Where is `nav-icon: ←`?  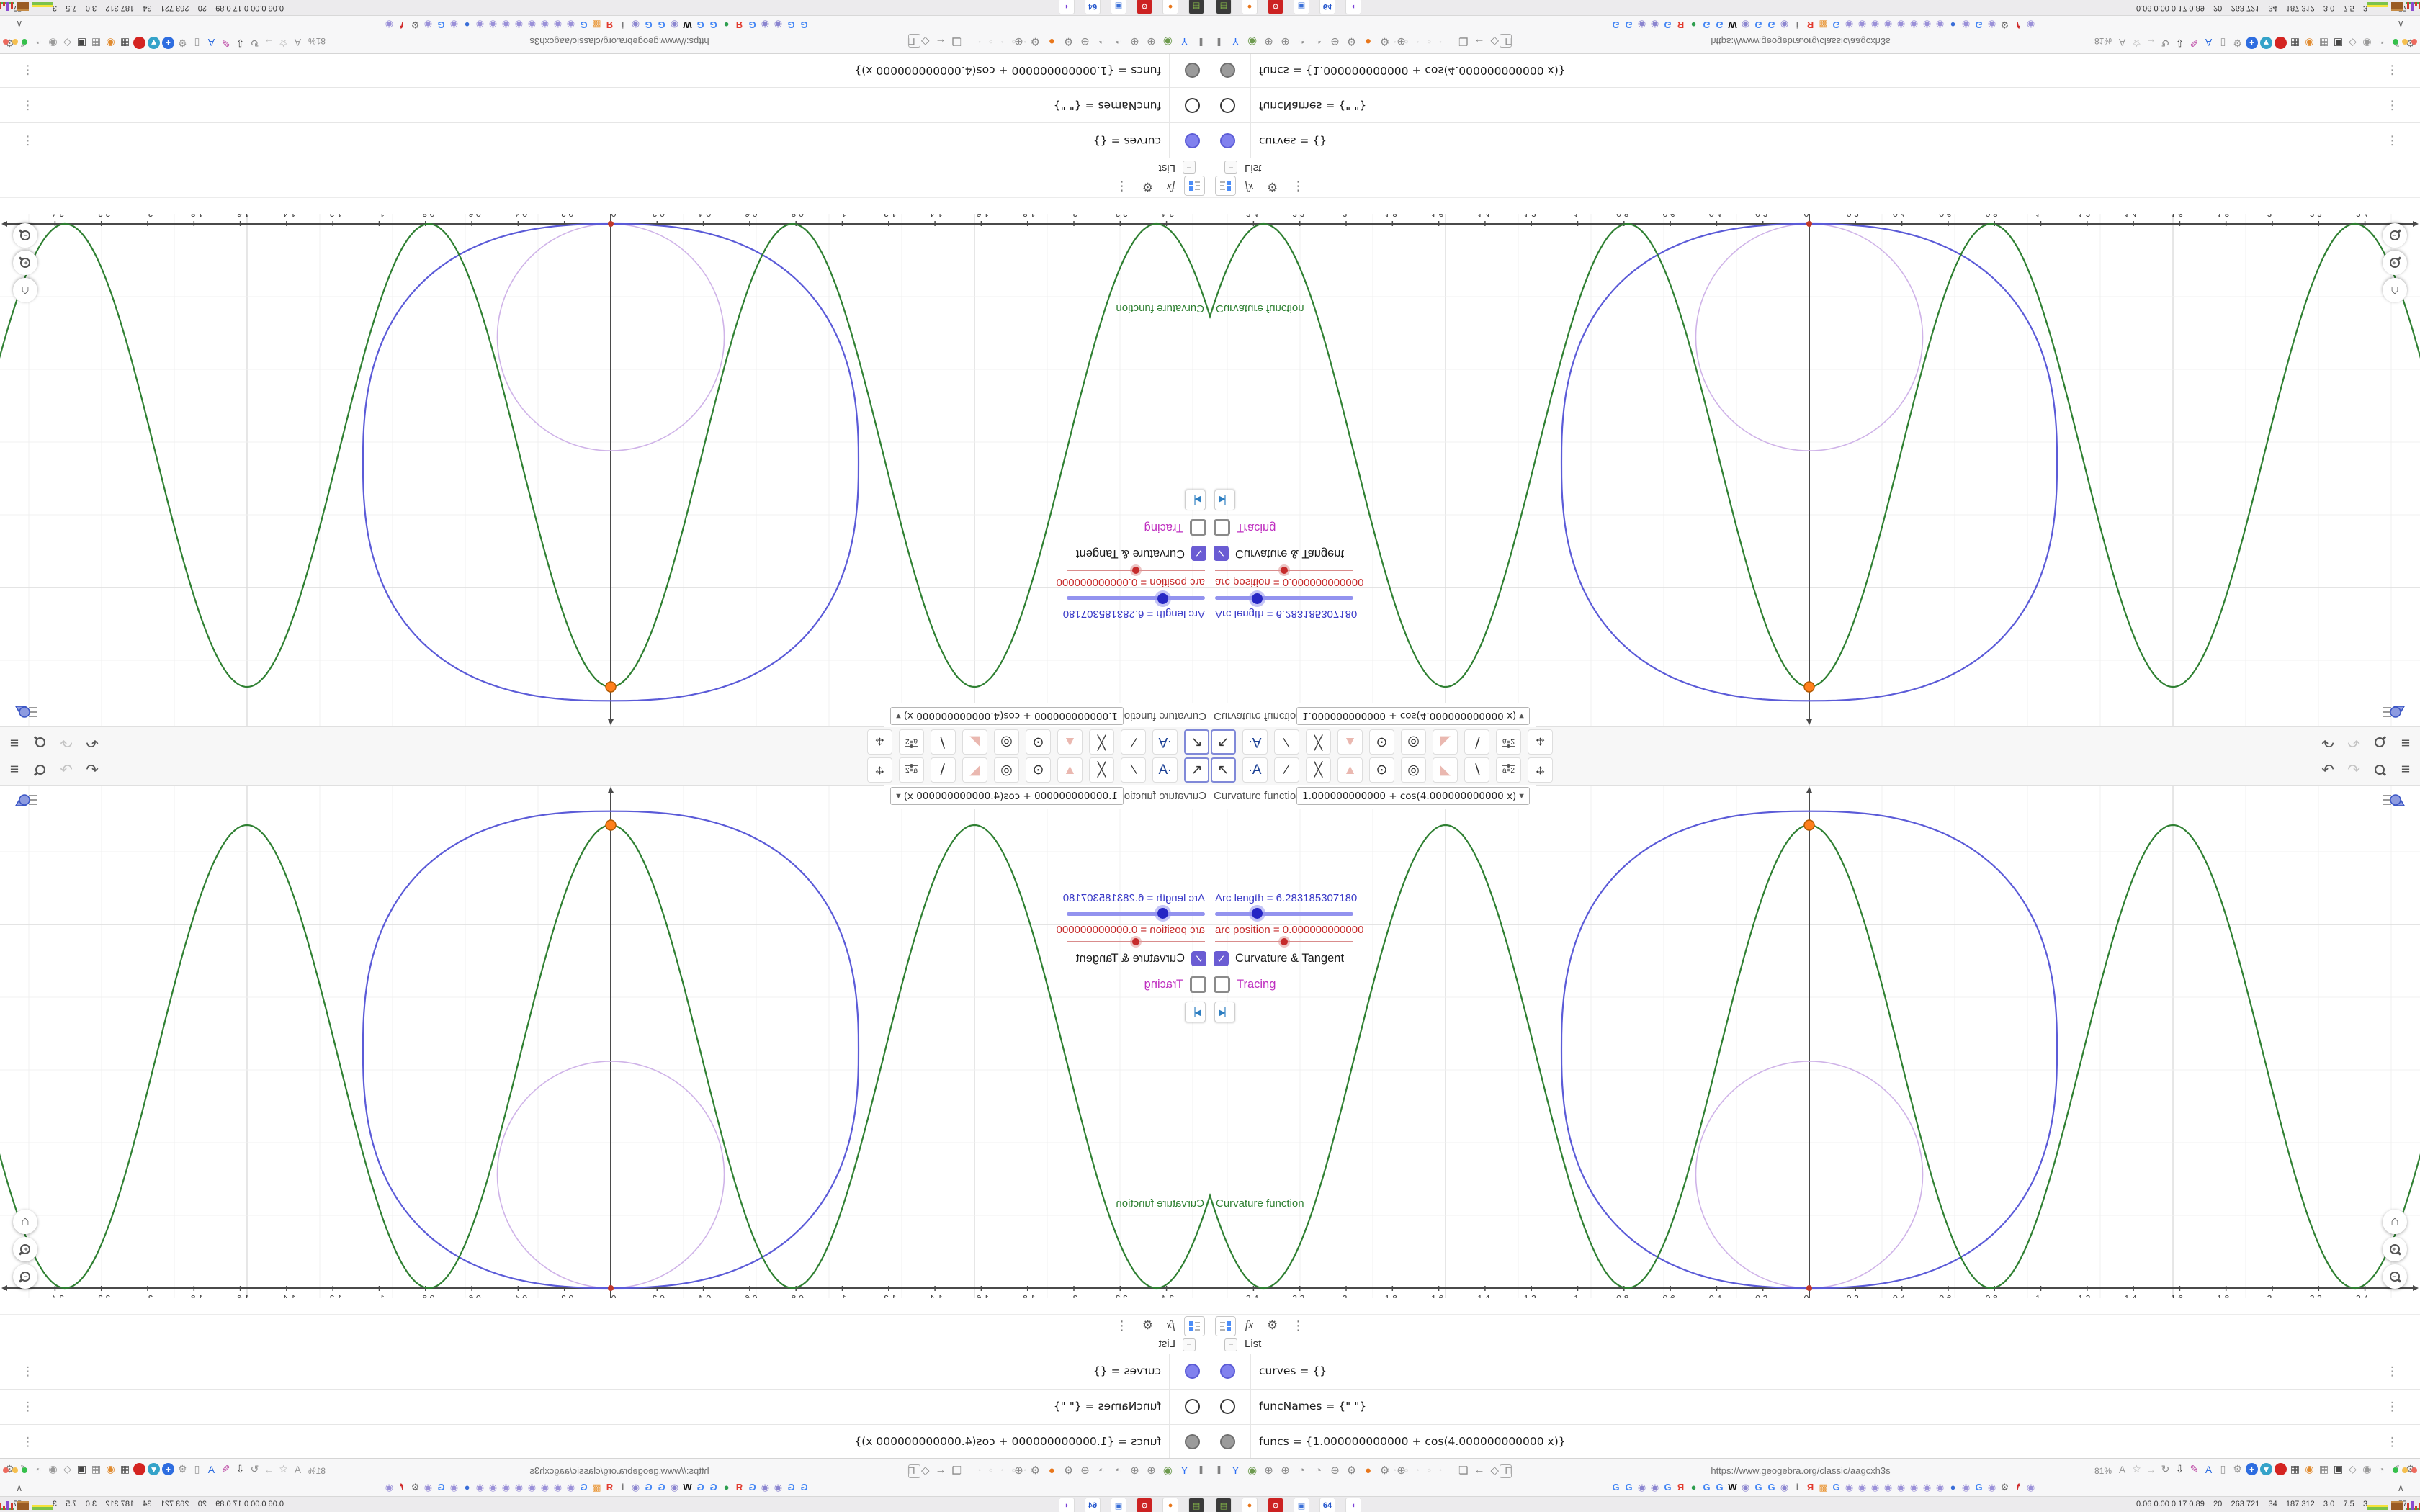 nav-icon: ← is located at coordinates (1479, 1470).